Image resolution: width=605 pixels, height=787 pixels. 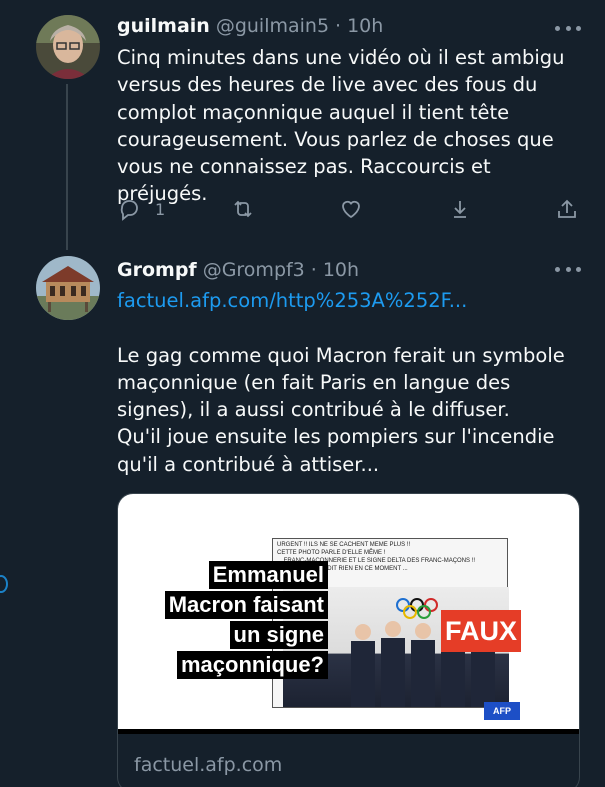 I want to click on retweet-button, so click(x=243, y=209).